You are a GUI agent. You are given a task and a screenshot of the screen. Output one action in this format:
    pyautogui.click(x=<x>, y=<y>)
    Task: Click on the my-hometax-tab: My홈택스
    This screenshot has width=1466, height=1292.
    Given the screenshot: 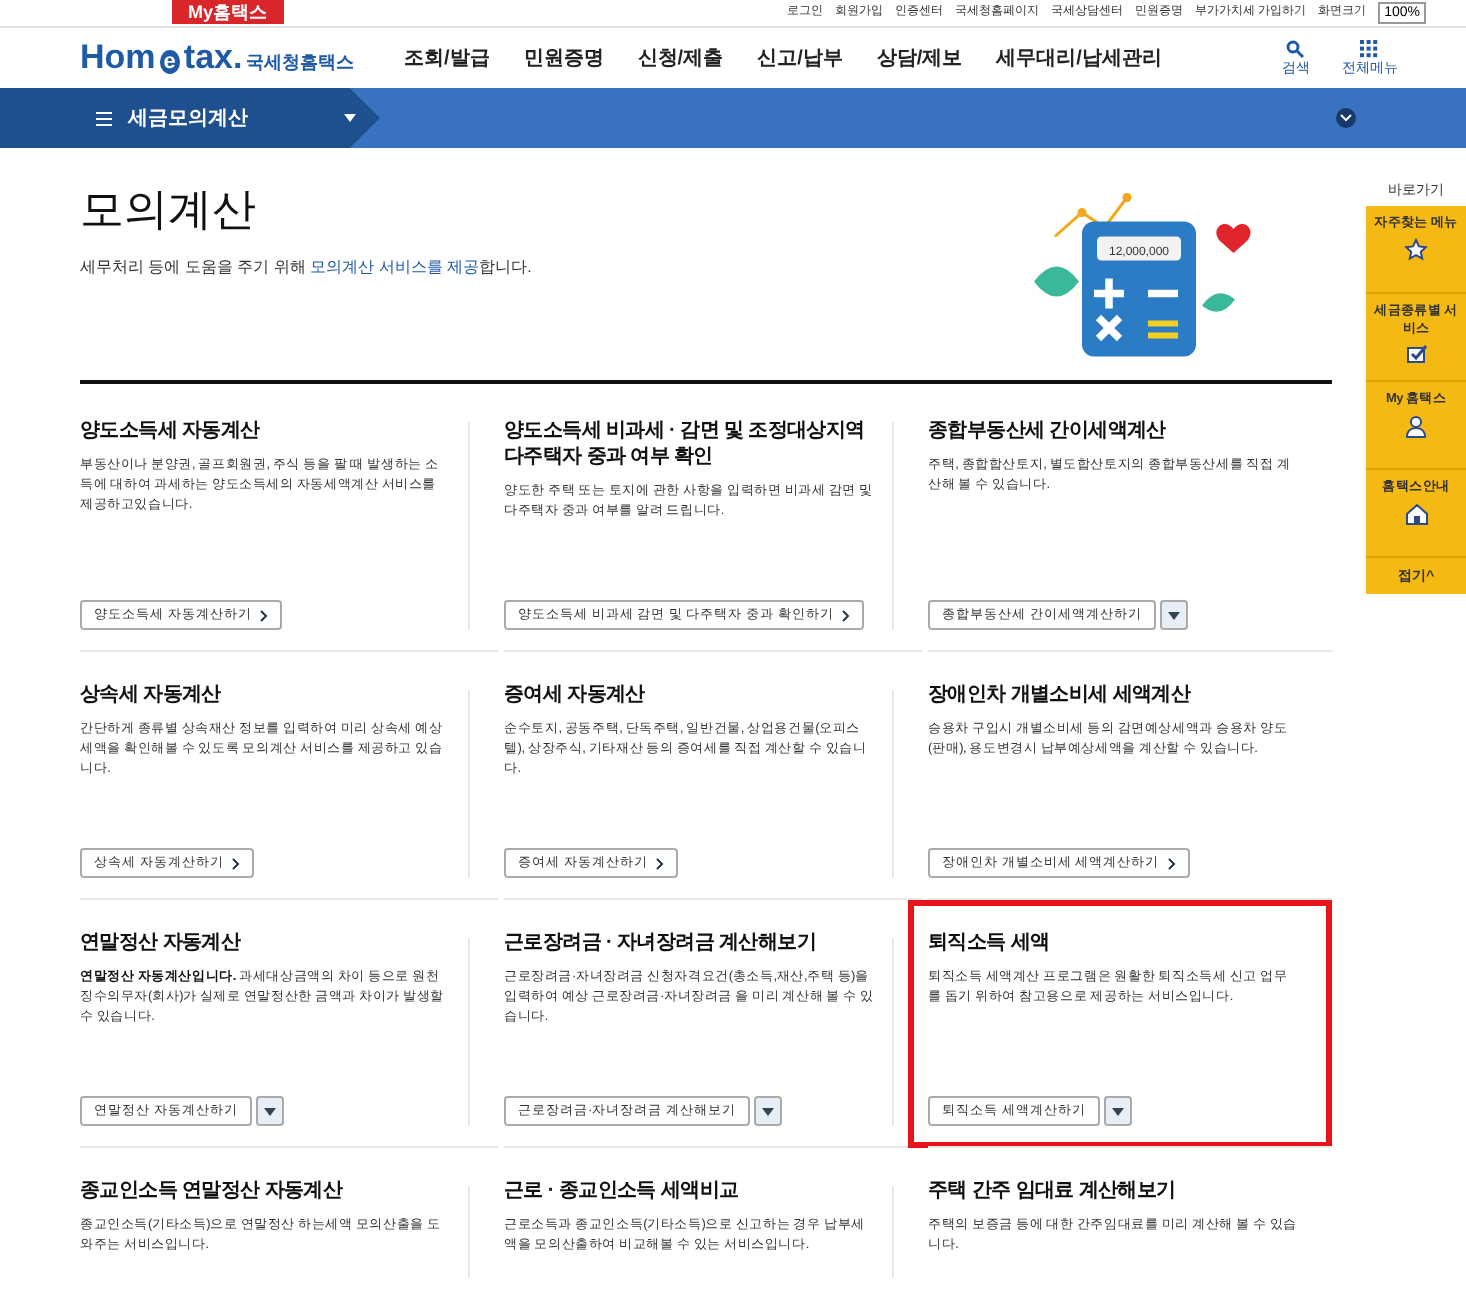 What is the action you would take?
    pyautogui.click(x=228, y=12)
    